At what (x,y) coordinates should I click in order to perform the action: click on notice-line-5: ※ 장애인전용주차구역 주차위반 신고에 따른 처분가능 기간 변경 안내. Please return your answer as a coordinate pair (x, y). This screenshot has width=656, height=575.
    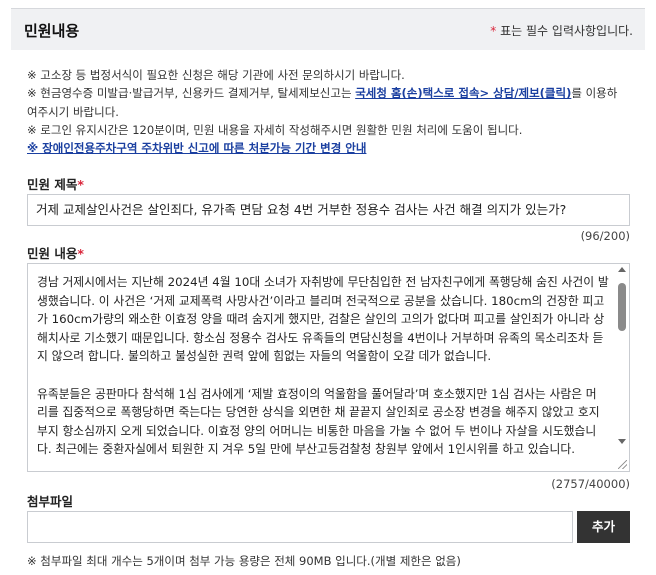
    Looking at the image, I should click on (332, 148).